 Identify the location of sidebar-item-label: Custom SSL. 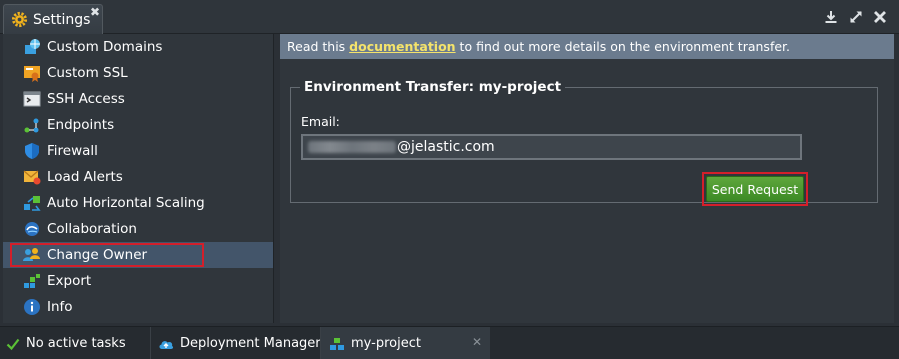
(87, 73).